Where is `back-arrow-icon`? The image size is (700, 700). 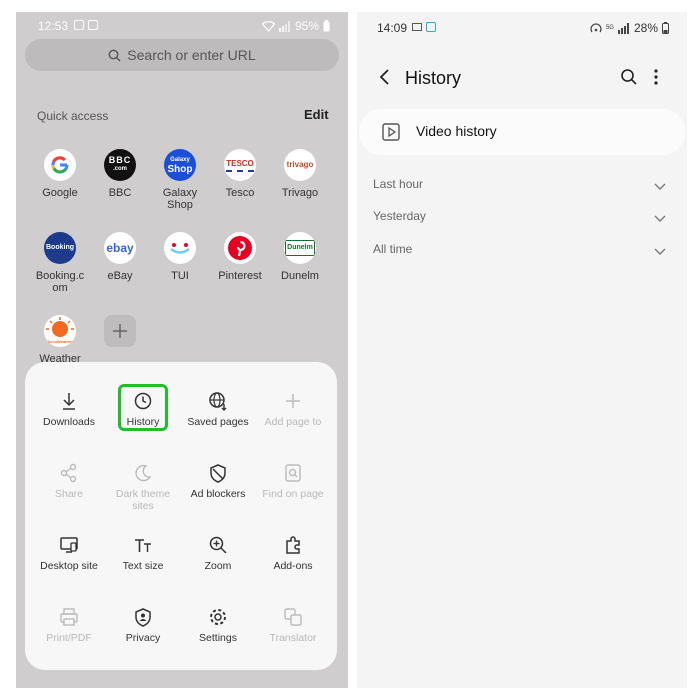 back-arrow-icon is located at coordinates (385, 77).